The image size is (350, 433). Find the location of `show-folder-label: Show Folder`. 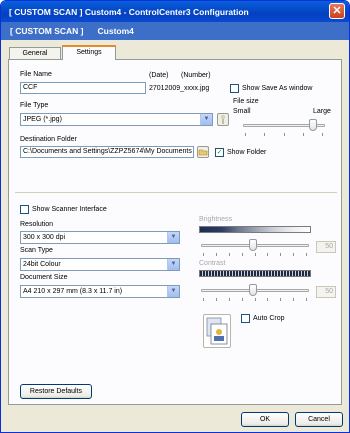

show-folder-label: Show Folder is located at coordinates (247, 152).